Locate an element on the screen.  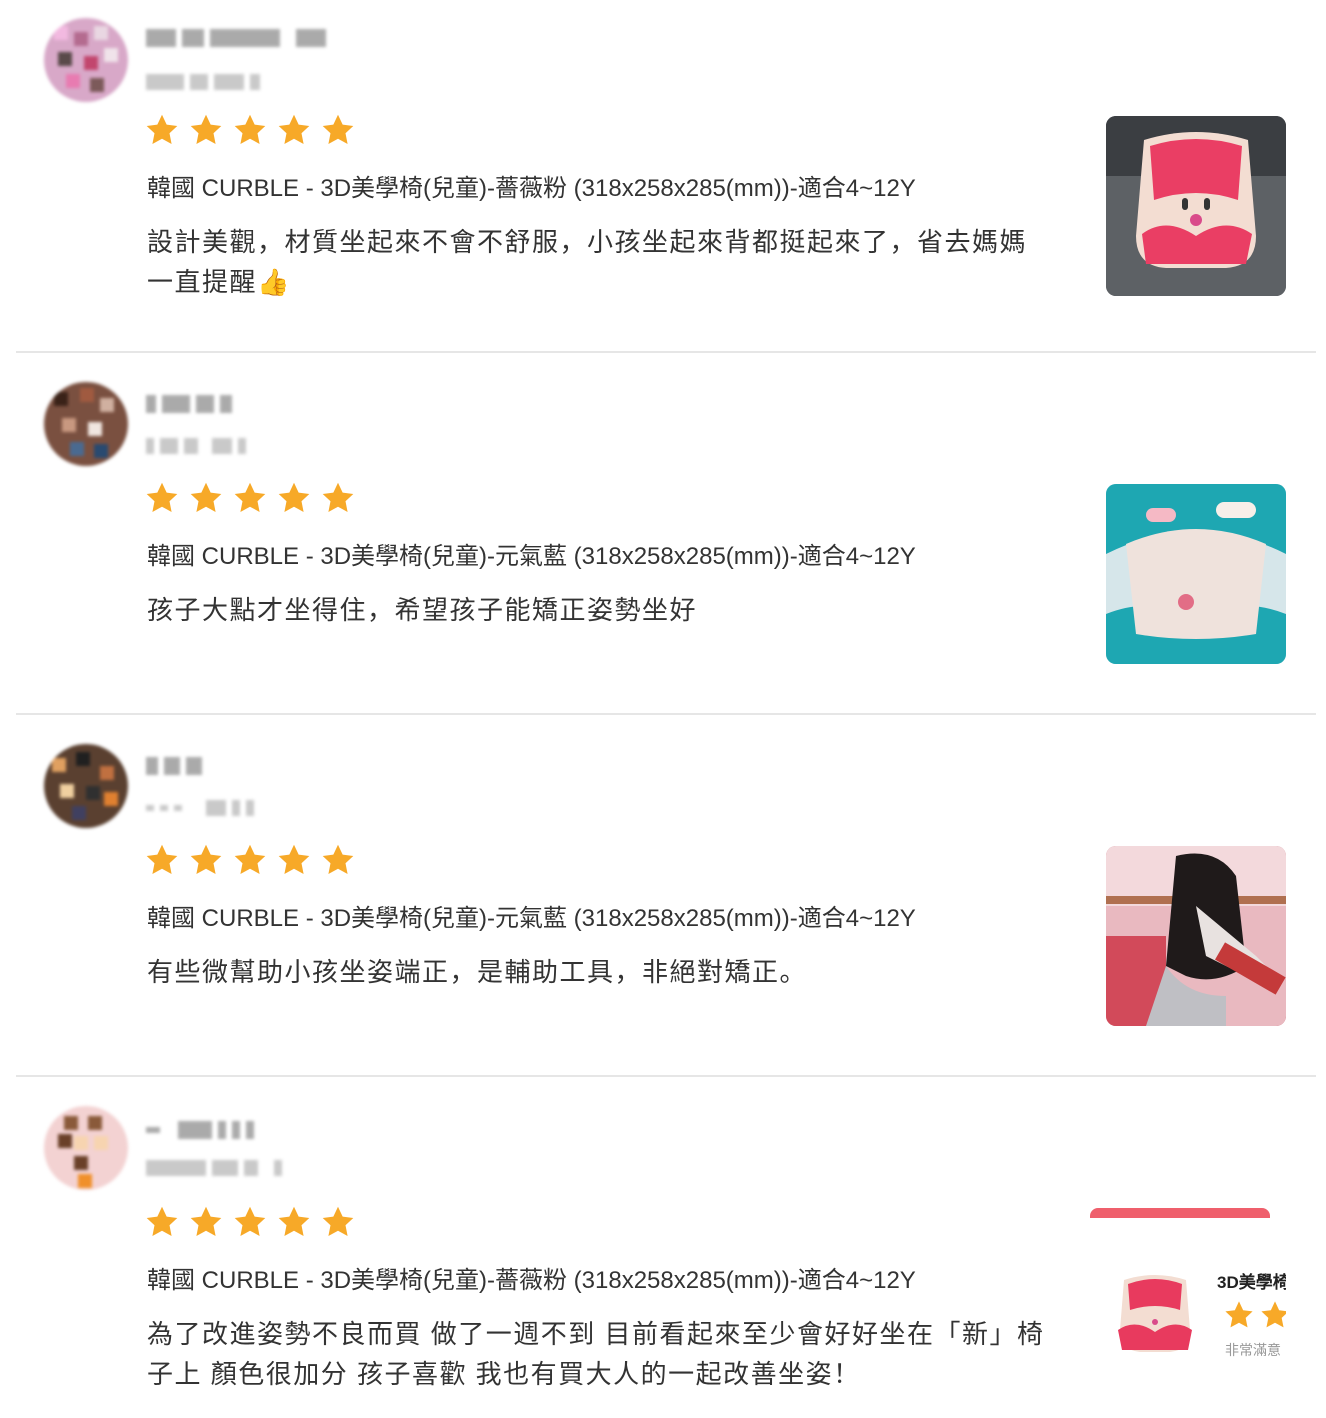
blue-chair-photo is located at coordinates (1196, 574).